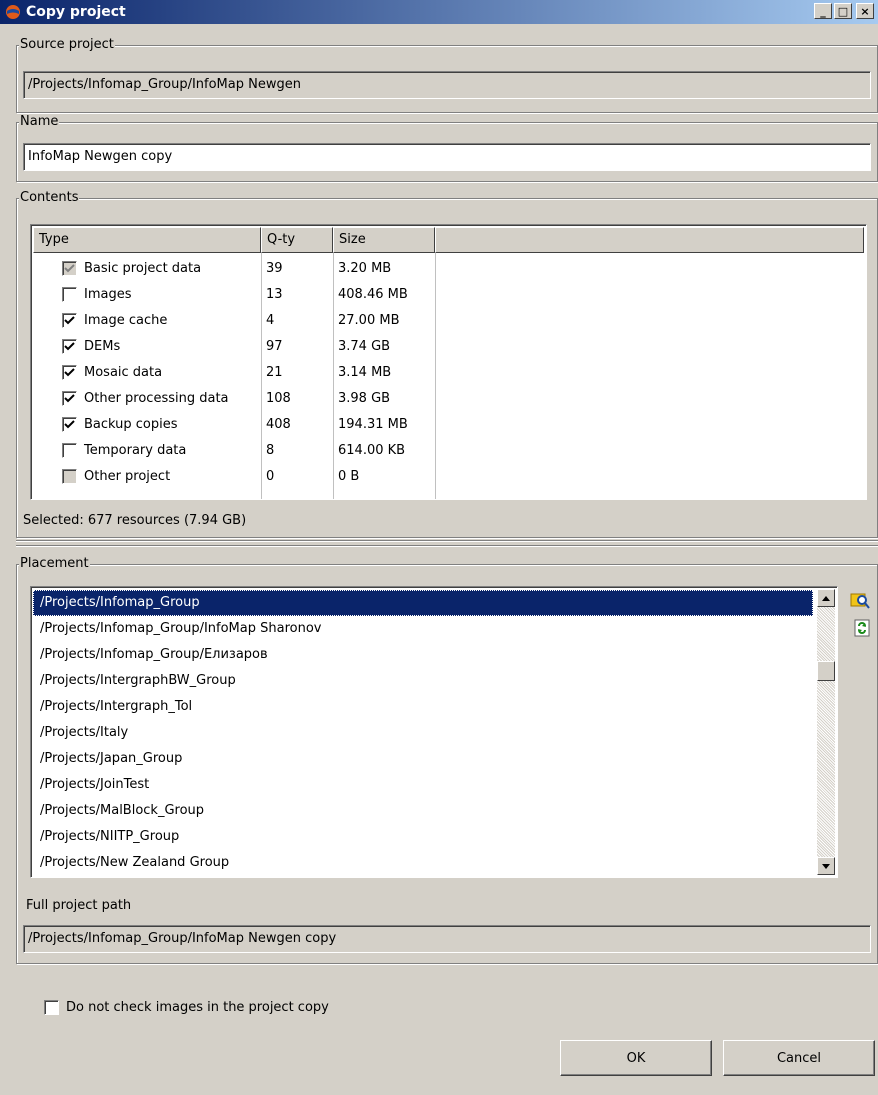 The height and width of the screenshot is (1095, 878). I want to click on app-icon, so click(13, 12).